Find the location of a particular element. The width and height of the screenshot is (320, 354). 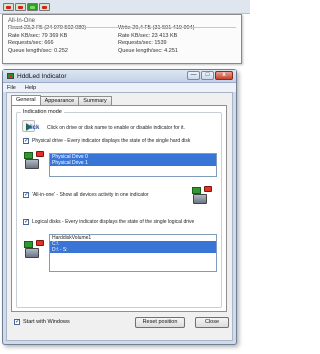

tooltip-read-queue: Queue length/sec: 0.252 is located at coordinates (38, 50).